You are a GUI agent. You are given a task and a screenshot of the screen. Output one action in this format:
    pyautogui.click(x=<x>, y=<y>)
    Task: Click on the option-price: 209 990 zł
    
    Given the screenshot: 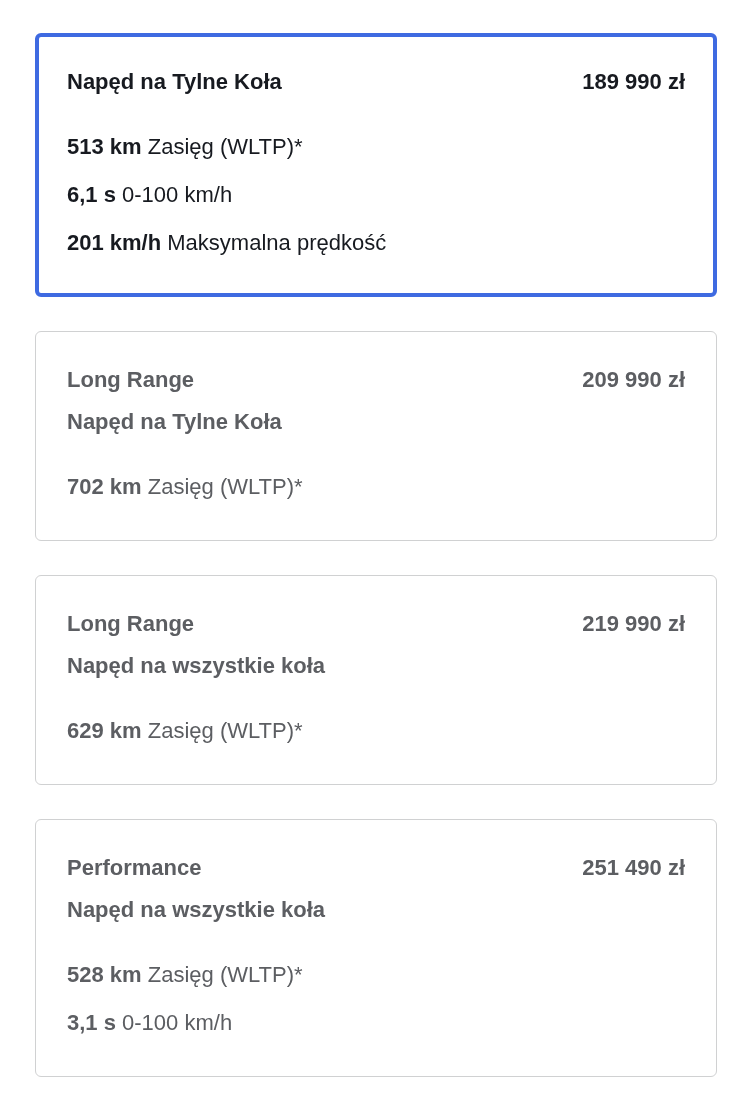 What is the action you would take?
    pyautogui.click(x=633, y=380)
    